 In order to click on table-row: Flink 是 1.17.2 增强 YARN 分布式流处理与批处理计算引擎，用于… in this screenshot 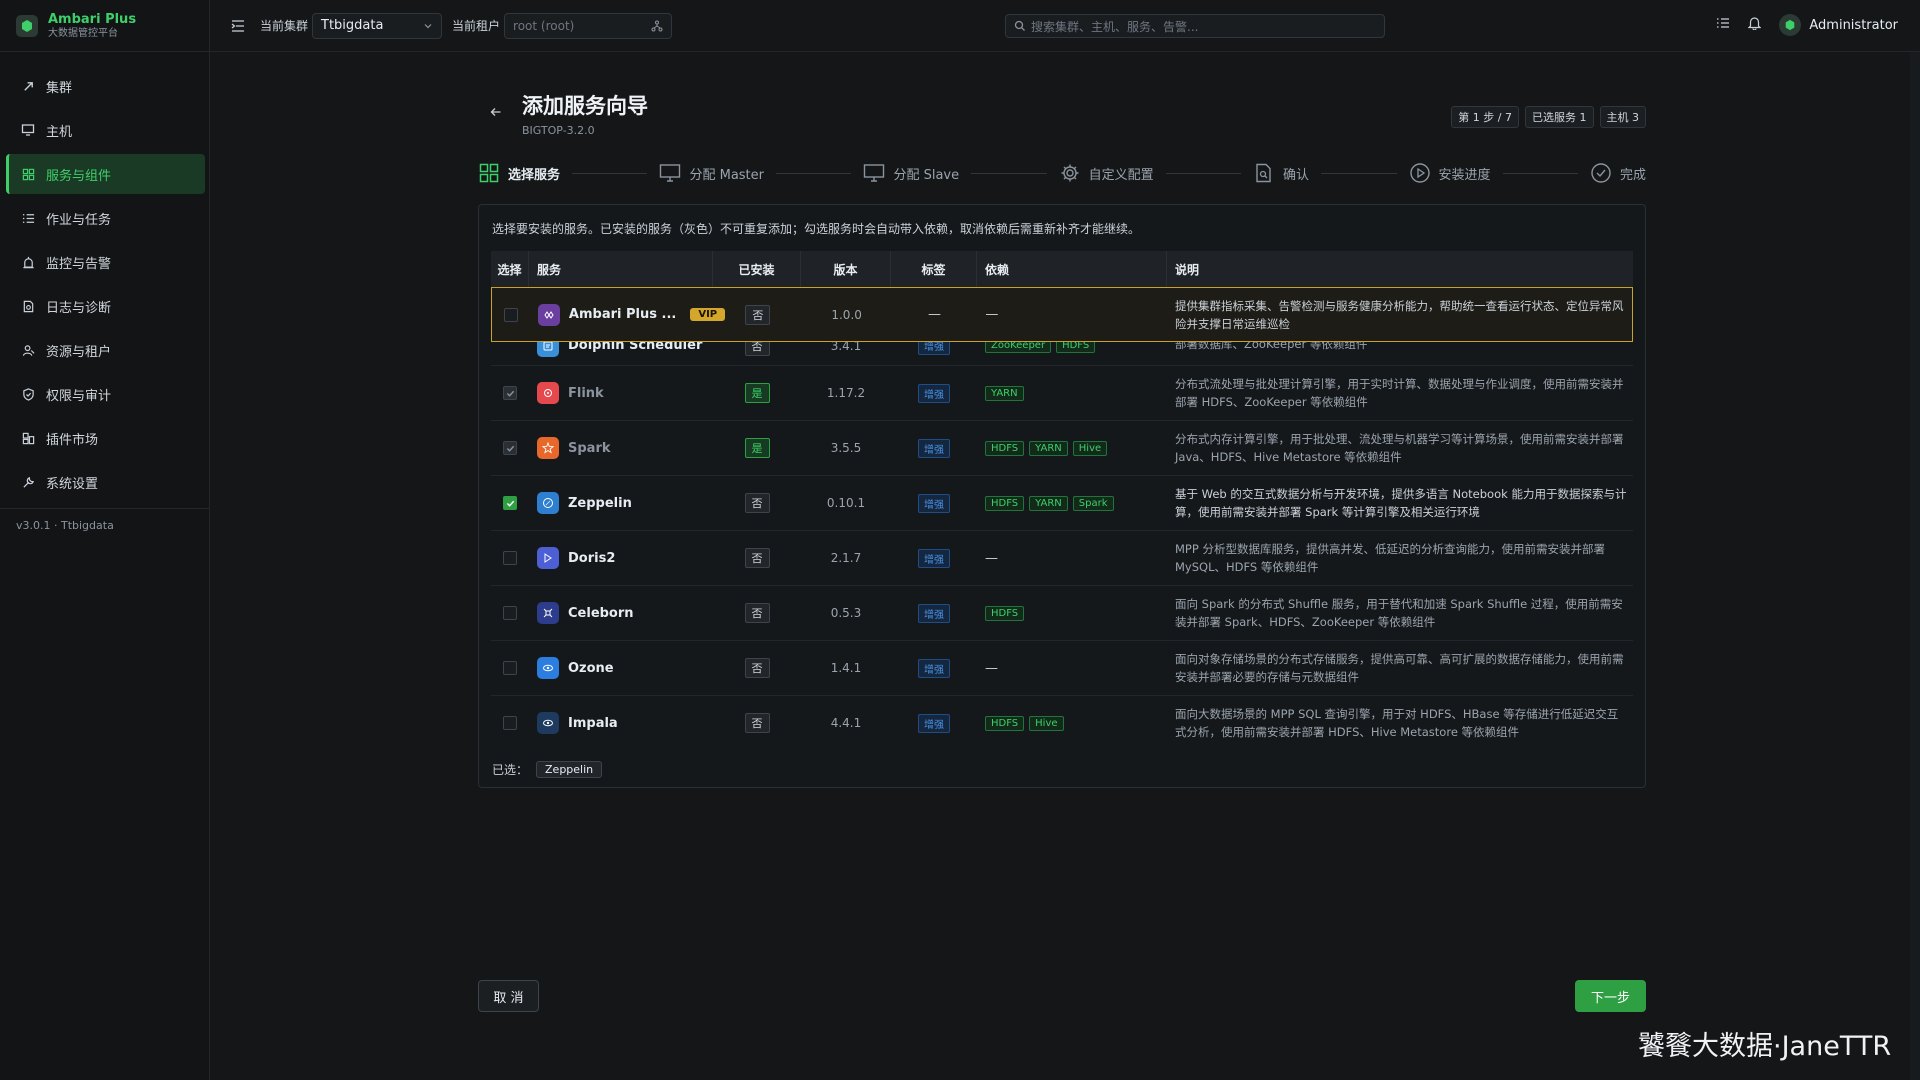, I will do `click(1062, 393)`.